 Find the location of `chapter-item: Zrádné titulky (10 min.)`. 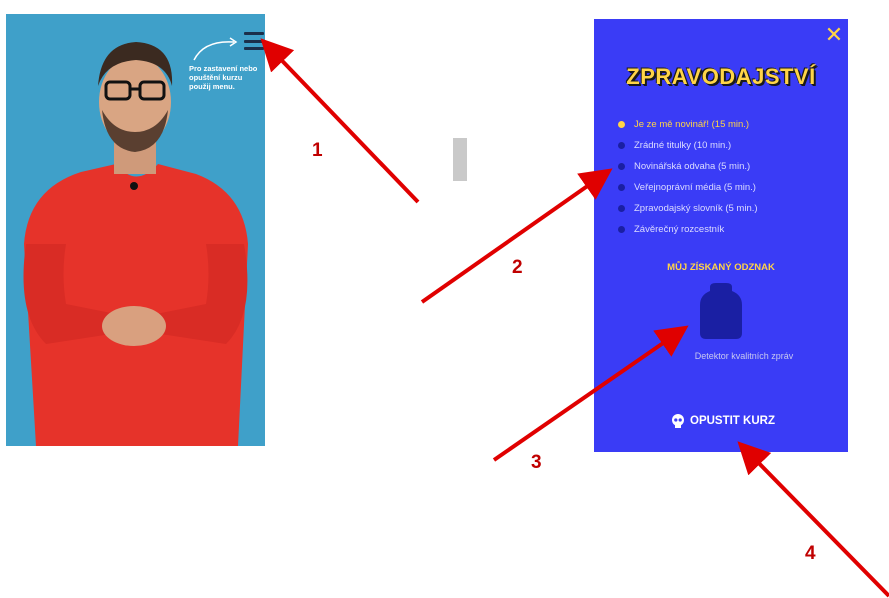

chapter-item: Zrádné titulky (10 min.) is located at coordinates (726, 145).